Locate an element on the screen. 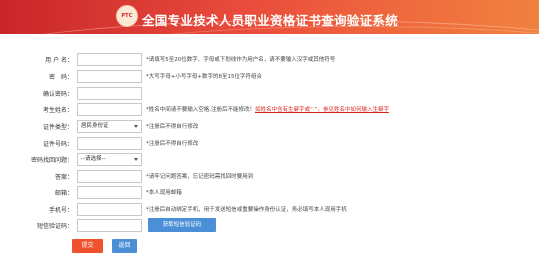 The width and height of the screenshot is (539, 279). security-question-select: --请选择-- is located at coordinates (109, 159).